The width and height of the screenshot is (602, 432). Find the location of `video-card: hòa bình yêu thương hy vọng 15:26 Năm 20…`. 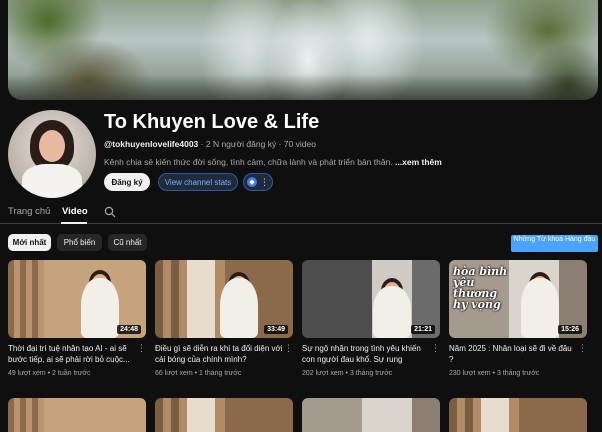

video-card: hòa bình yêu thương hy vọng 15:26 Năm 20… is located at coordinates (518, 318).